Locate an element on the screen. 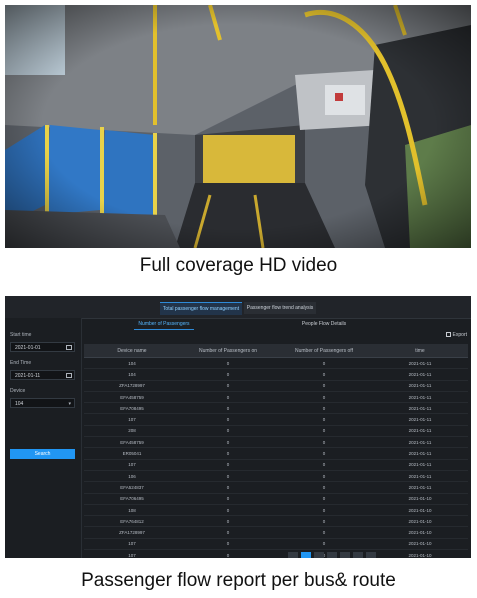 The width and height of the screenshot is (477, 598). sub-tab-bar: Number of Passengers People Flow Details is located at coordinates (276, 324).